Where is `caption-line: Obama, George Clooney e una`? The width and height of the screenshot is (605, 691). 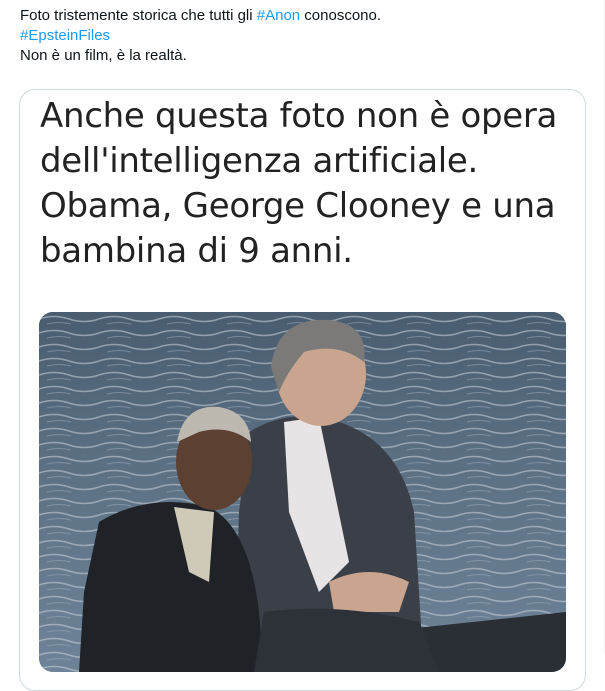 caption-line: Obama, George Clooney e una is located at coordinates (298, 206).